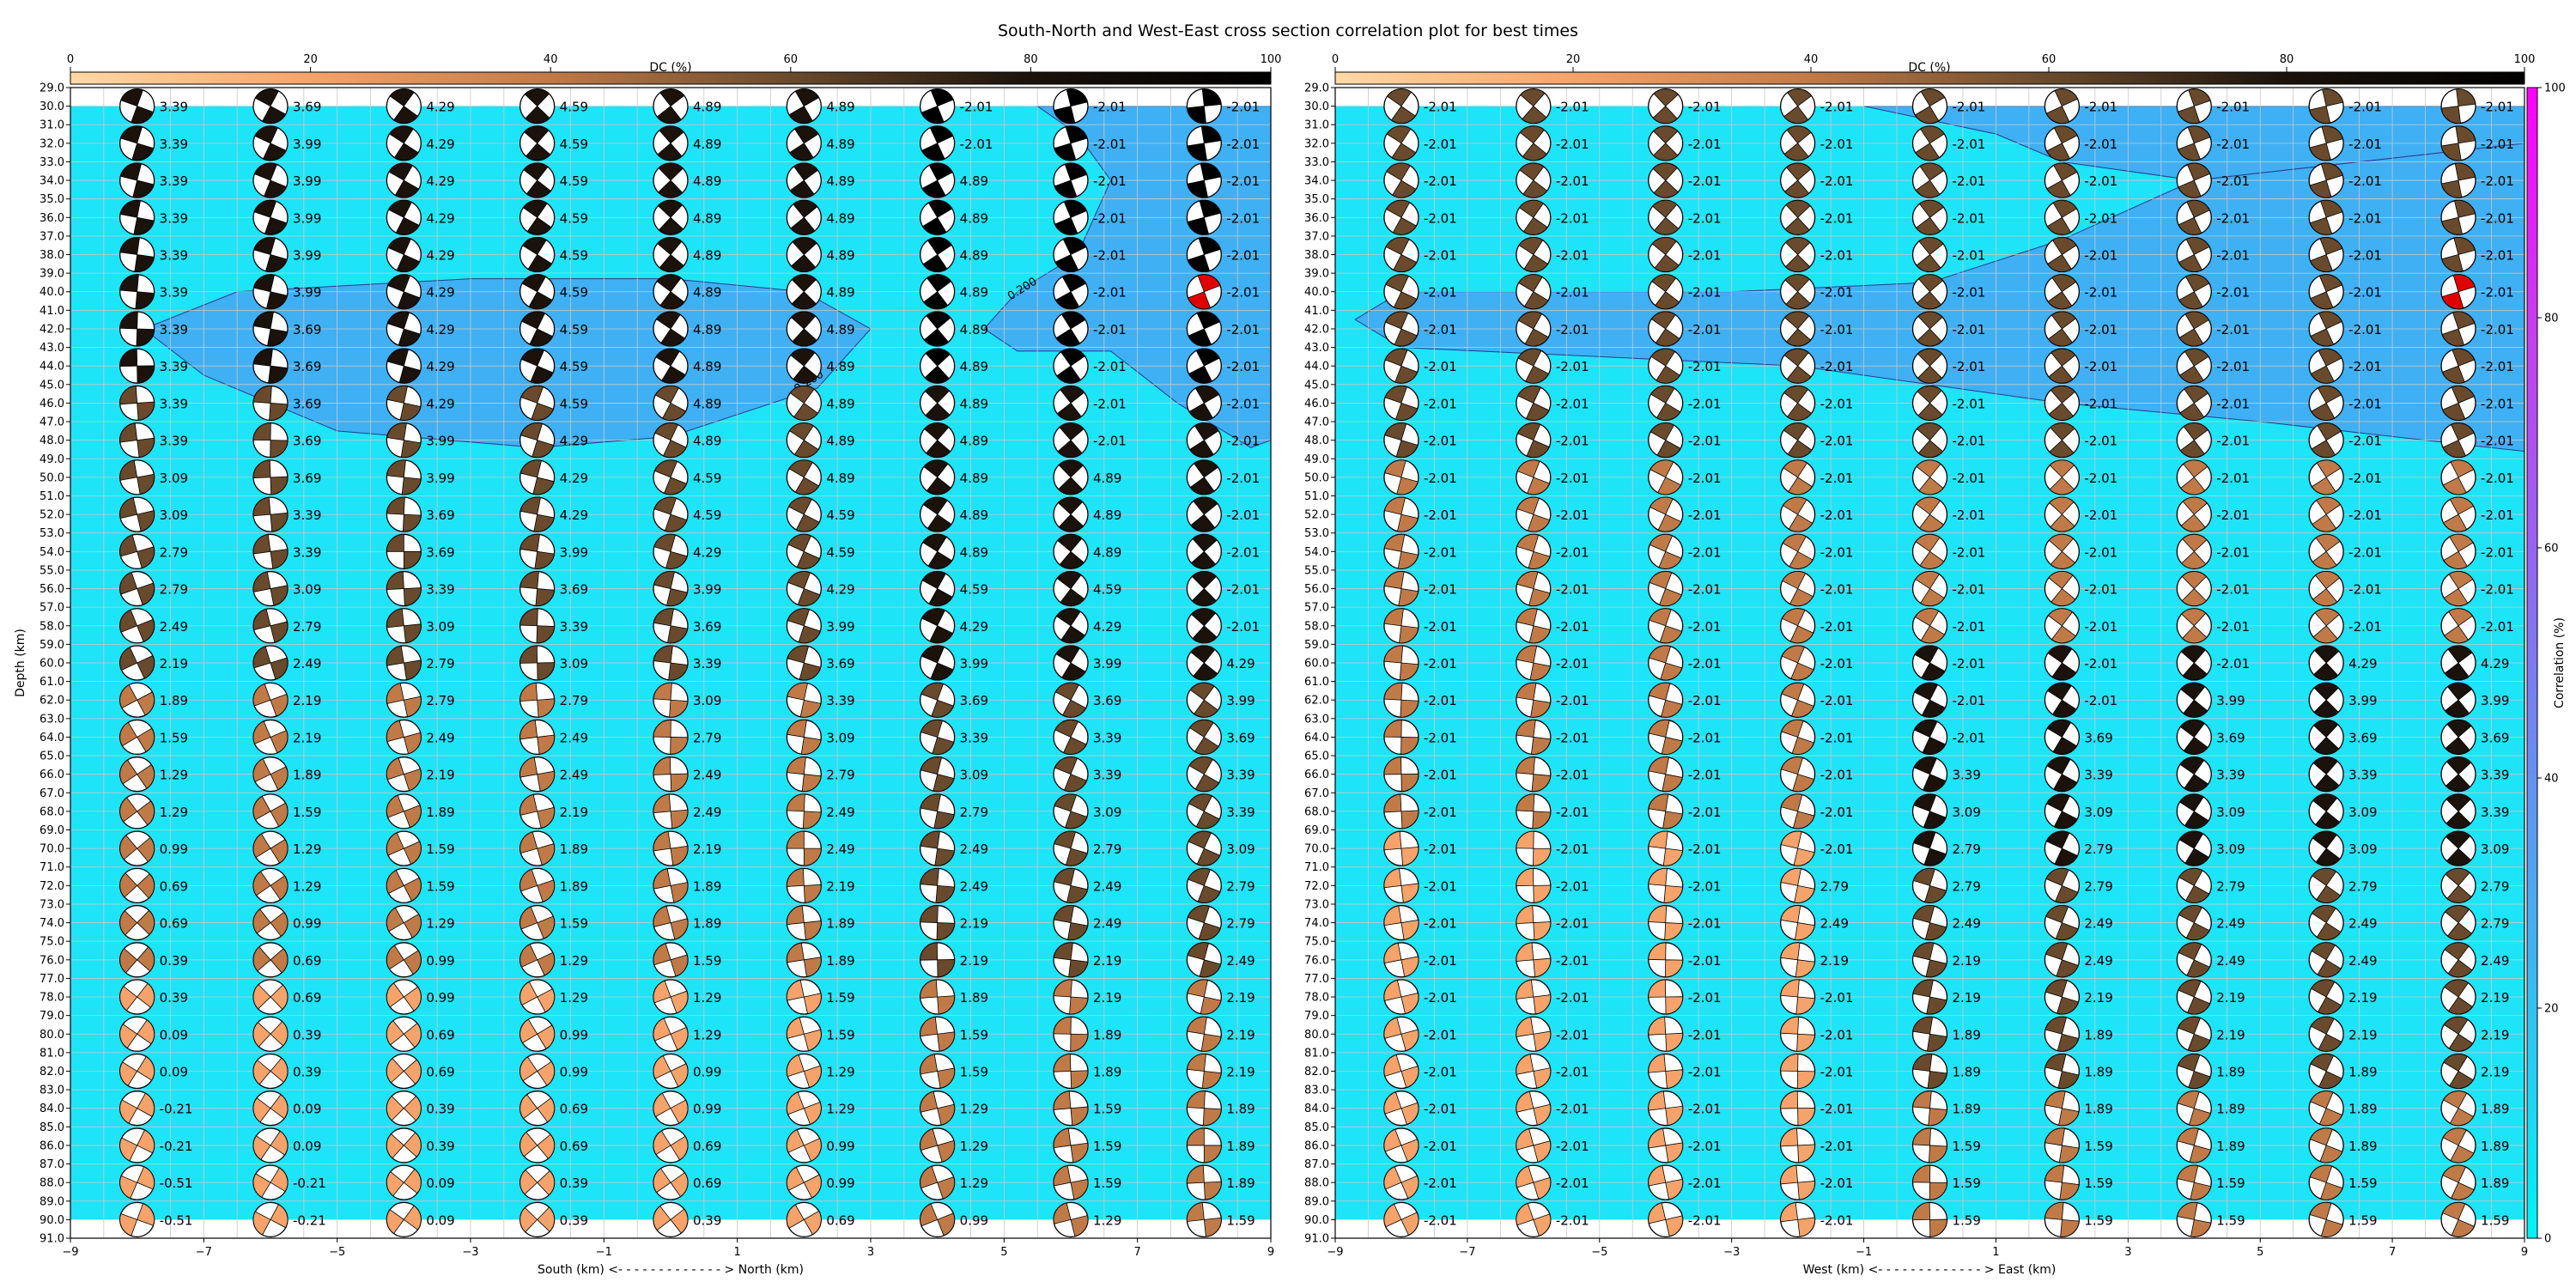 The height and width of the screenshot is (1288, 2576). Describe the element at coordinates (52, 1053) in the screenshot. I see `y-tick-label: 81.0` at that location.